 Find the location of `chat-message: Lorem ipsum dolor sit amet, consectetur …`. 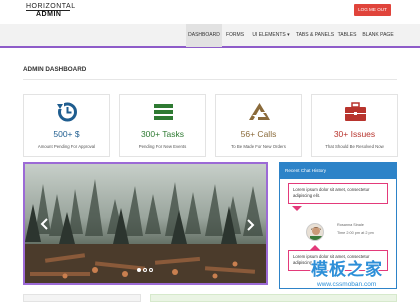

chat-message: Lorem ipsum dolor sit amet, consectetur … is located at coordinates (338, 193).